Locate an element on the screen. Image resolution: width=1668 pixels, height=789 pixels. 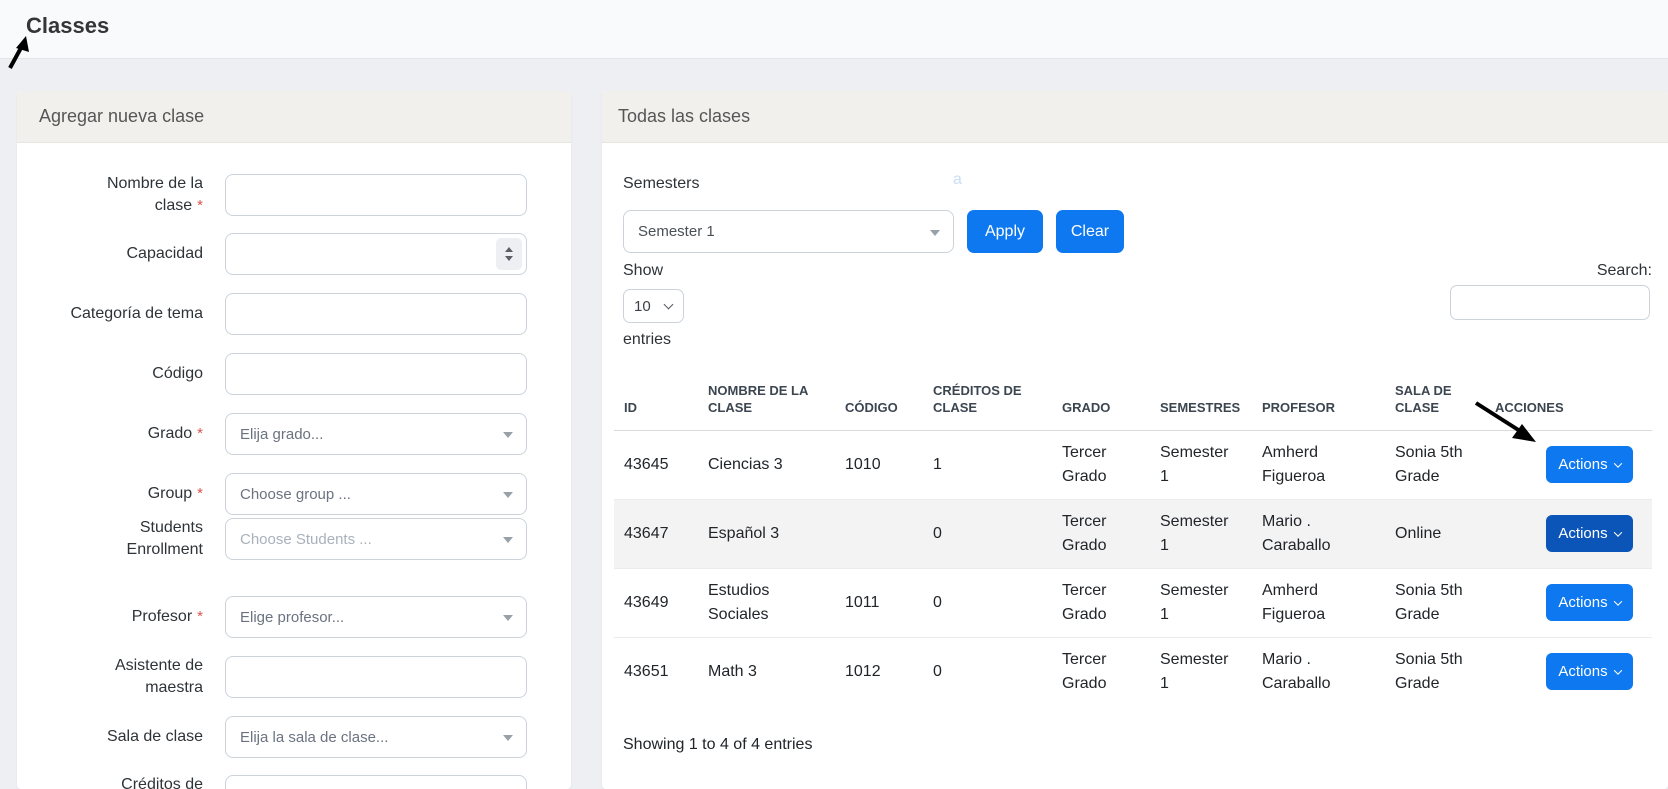
code-input is located at coordinates (376, 374).